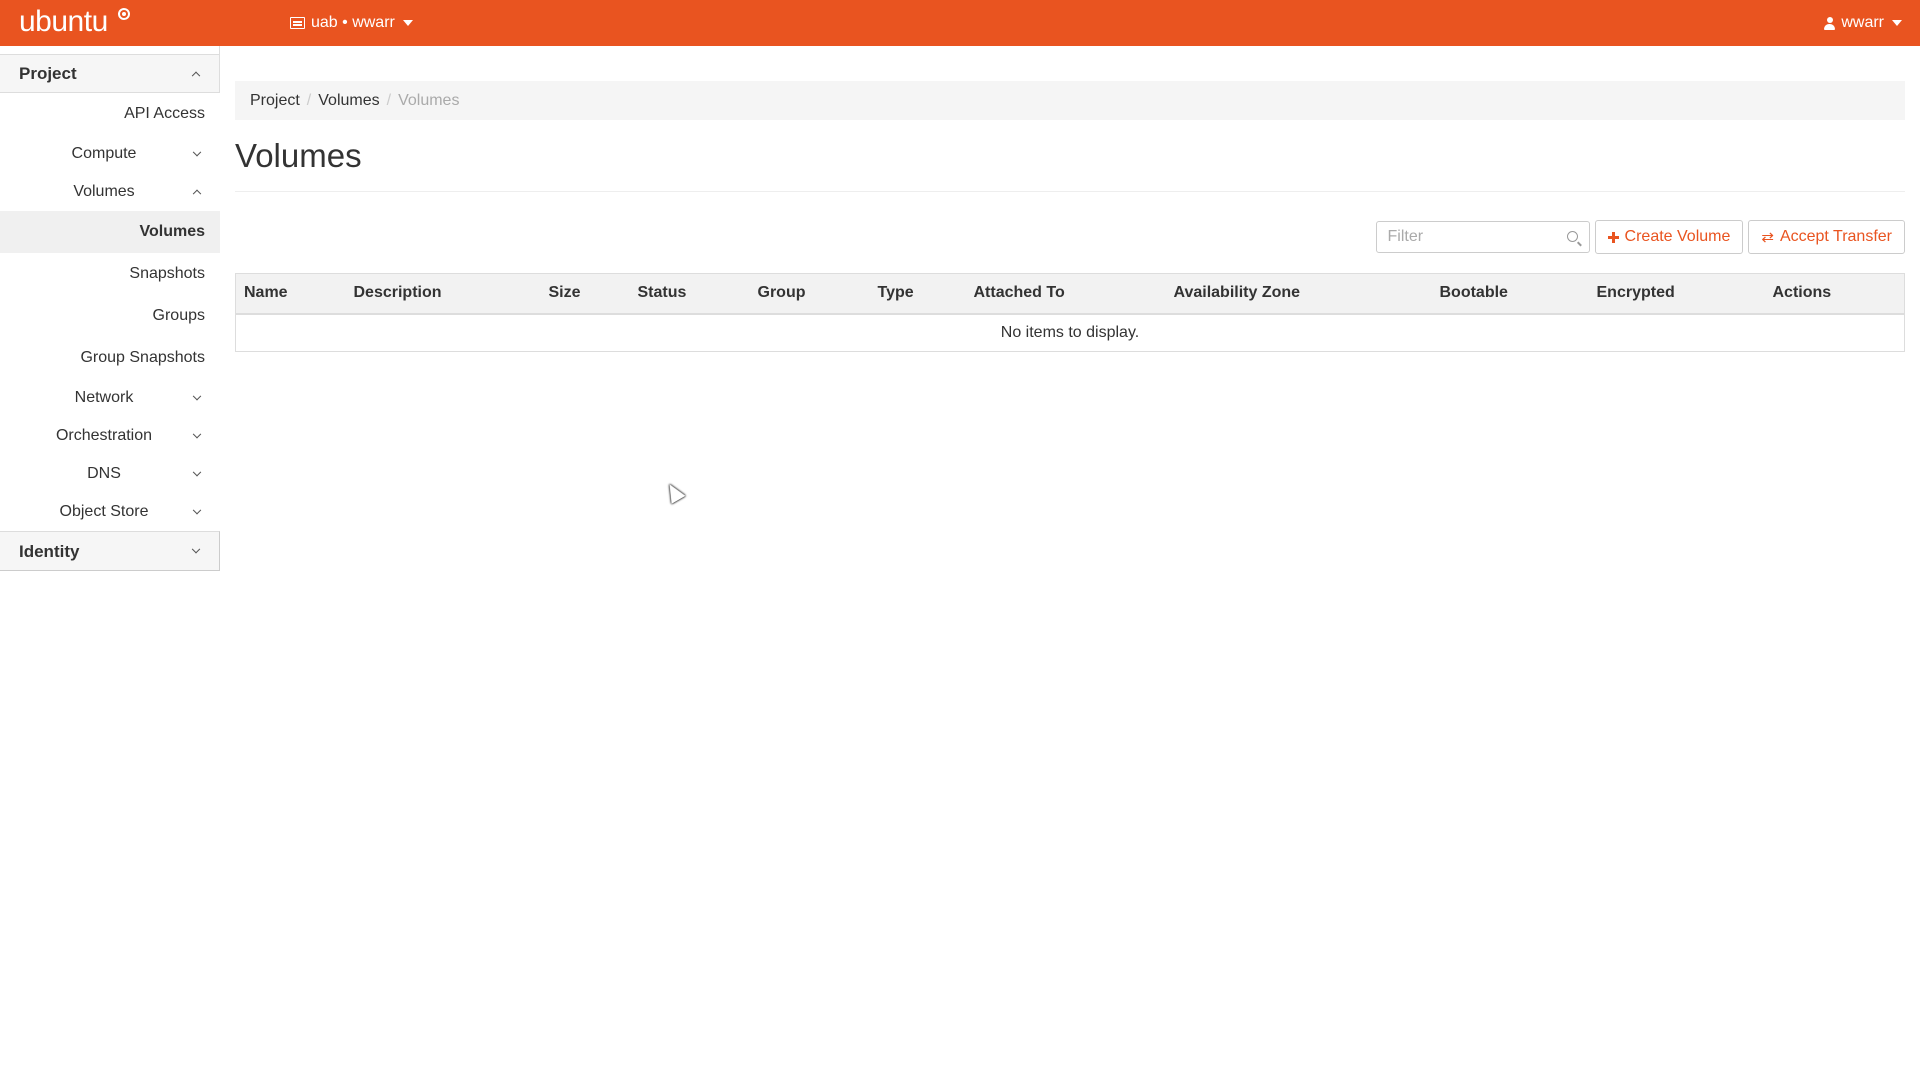  Describe the element at coordinates (809, 294) in the screenshot. I see `column-header-group: Group` at that location.